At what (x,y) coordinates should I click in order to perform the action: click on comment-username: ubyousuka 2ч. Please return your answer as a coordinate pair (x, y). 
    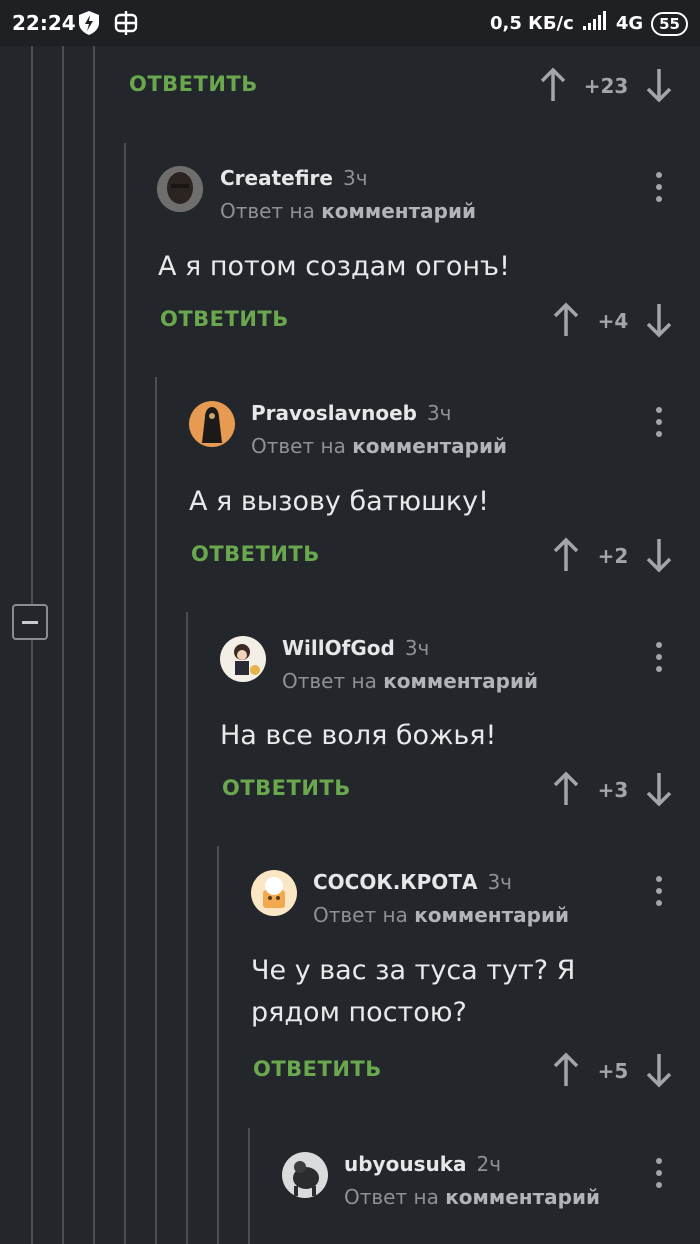
    Looking at the image, I should click on (422, 1164).